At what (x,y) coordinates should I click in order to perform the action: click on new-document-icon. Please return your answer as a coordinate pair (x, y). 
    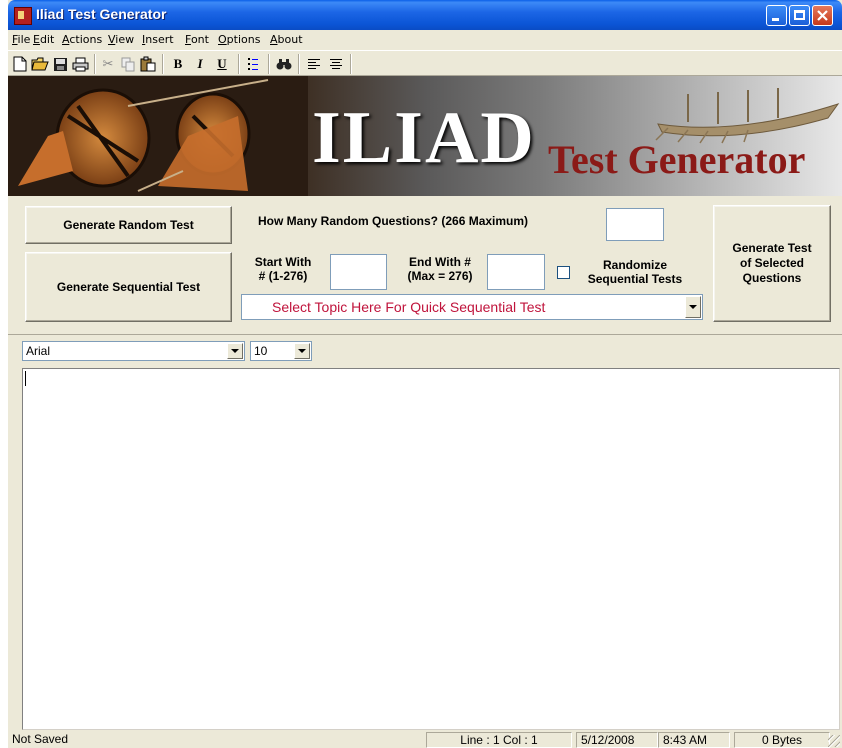
    Looking at the image, I should click on (20, 64).